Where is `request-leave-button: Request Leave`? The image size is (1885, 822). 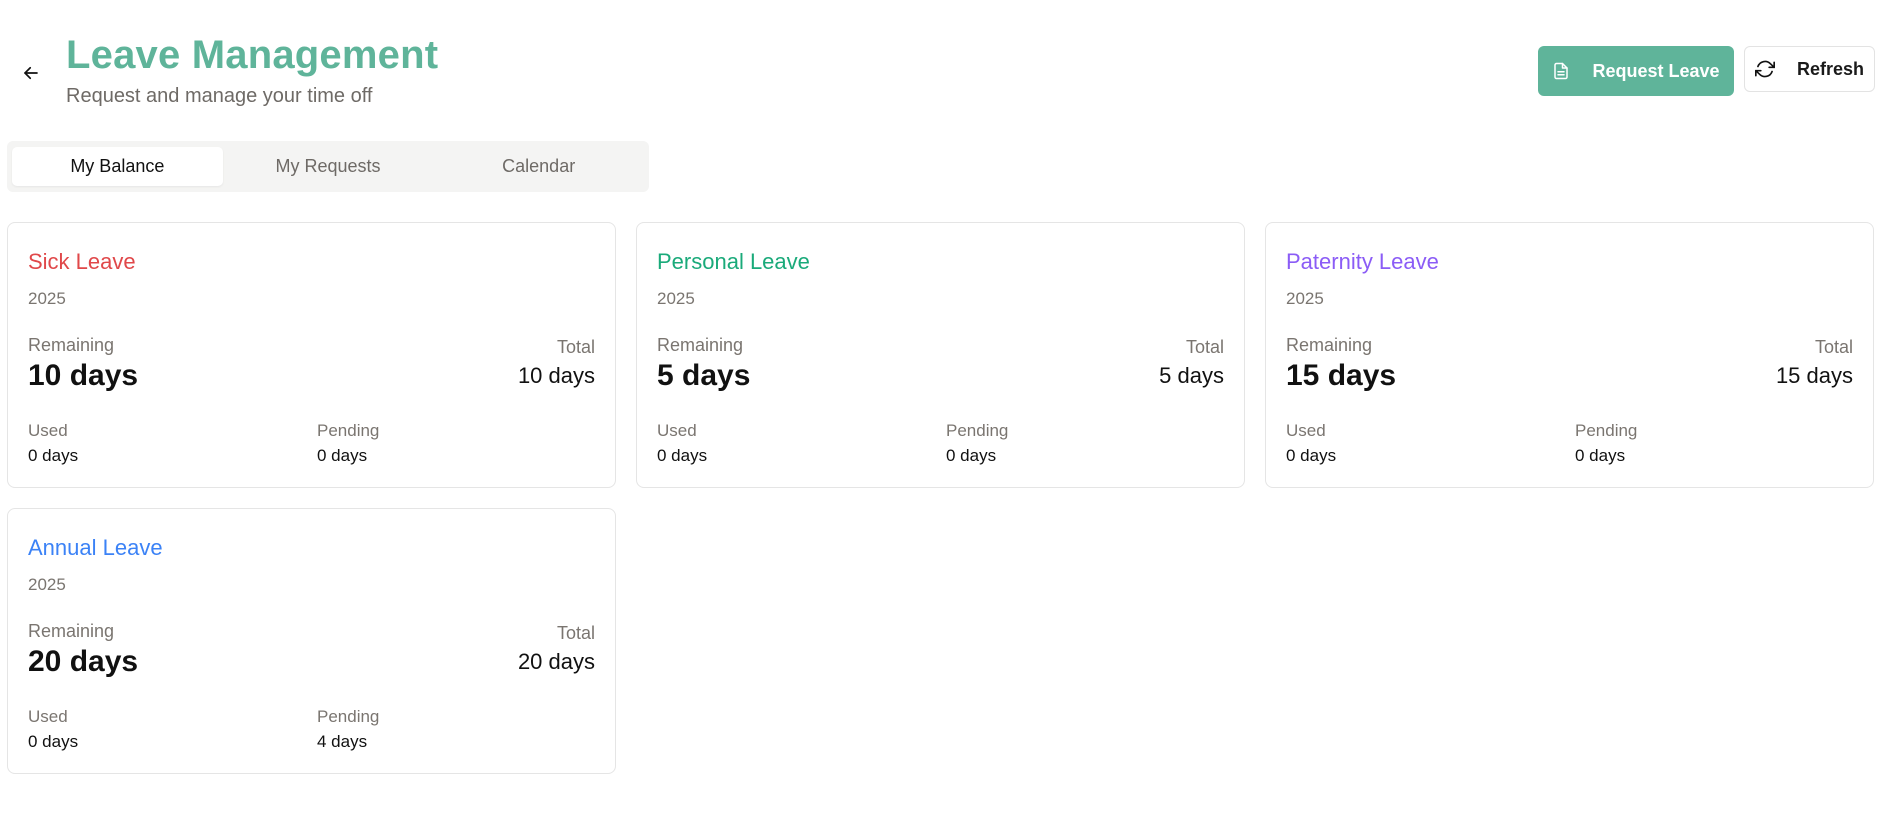 request-leave-button: Request Leave is located at coordinates (1636, 71).